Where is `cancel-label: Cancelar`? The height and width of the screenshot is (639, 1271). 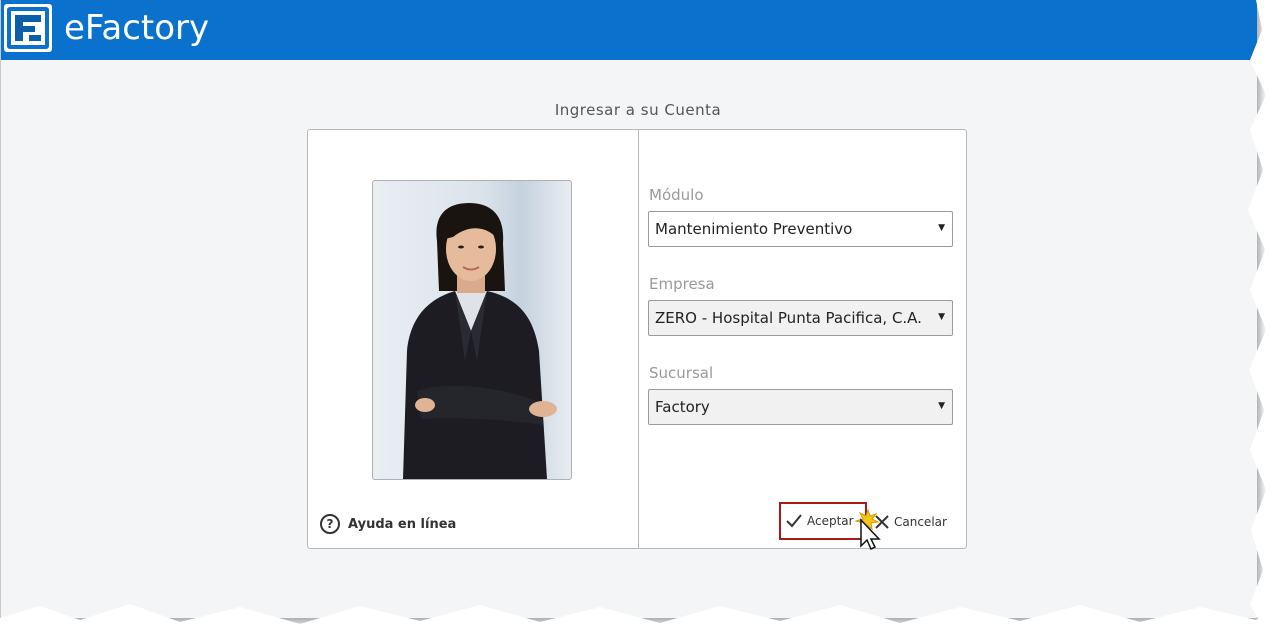
cancel-label: Cancelar is located at coordinates (920, 522).